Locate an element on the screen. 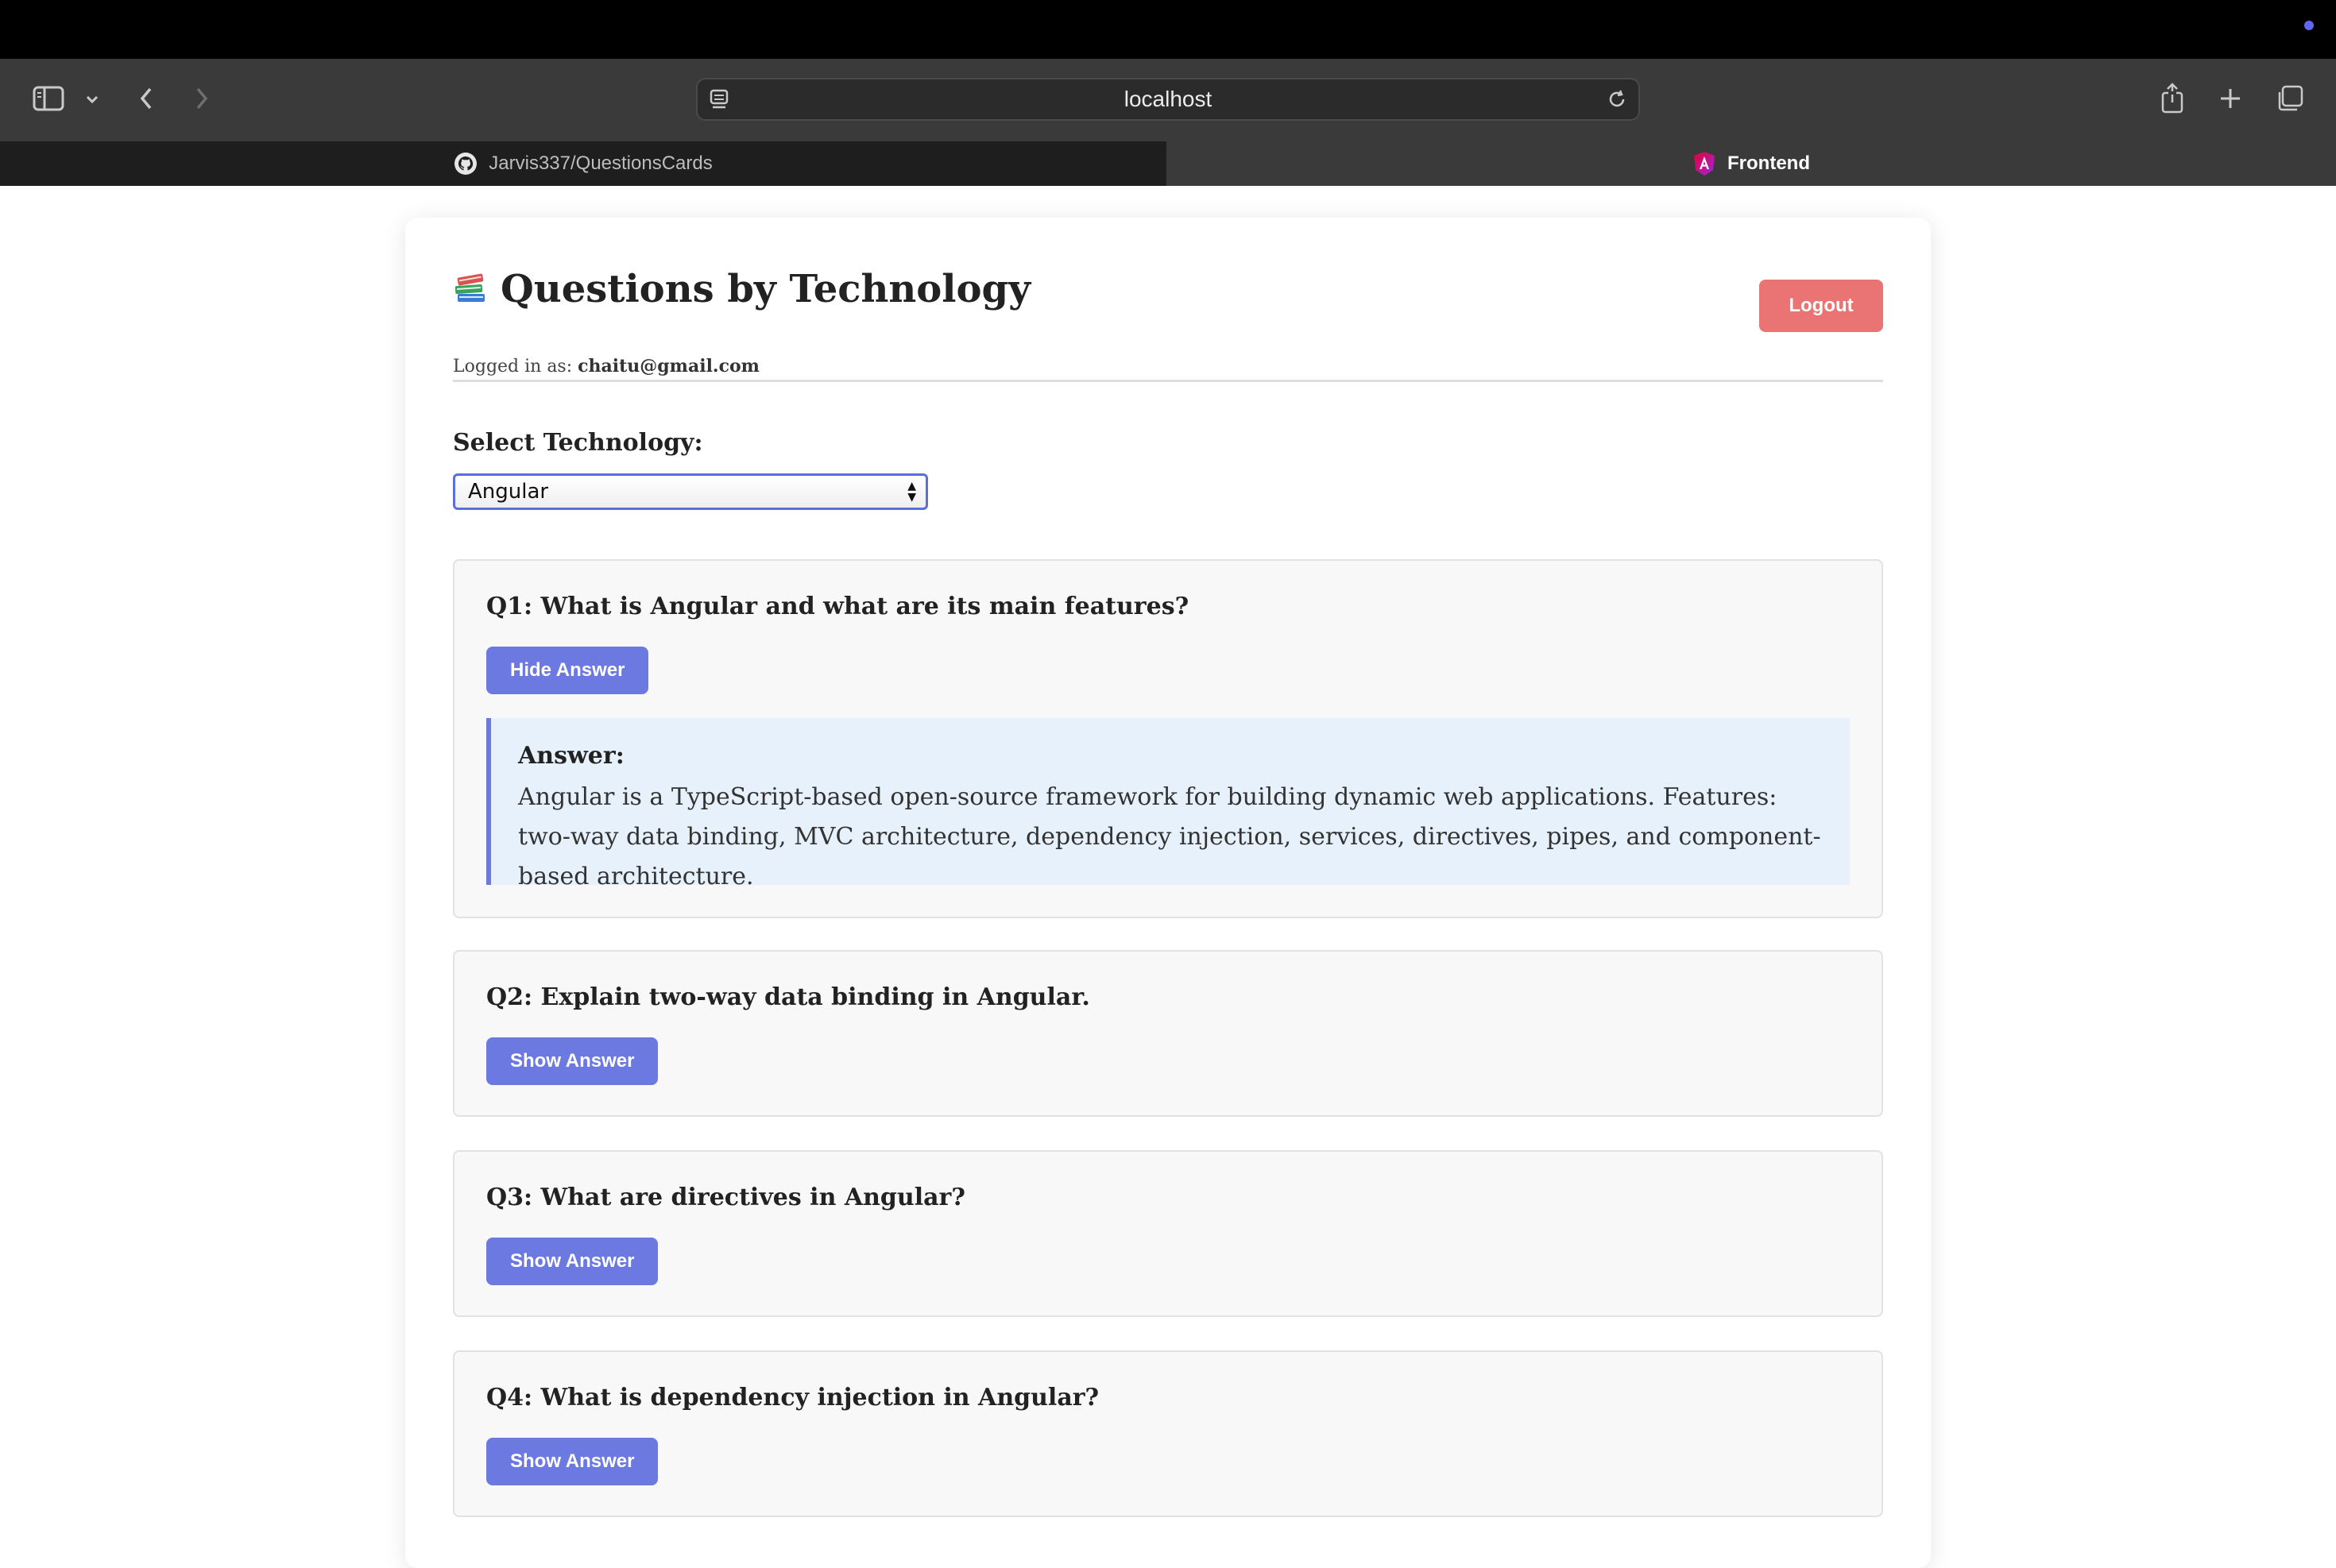 This screenshot has height=1568, width=2336. title-text: Questions by Technology is located at coordinates (766, 289).